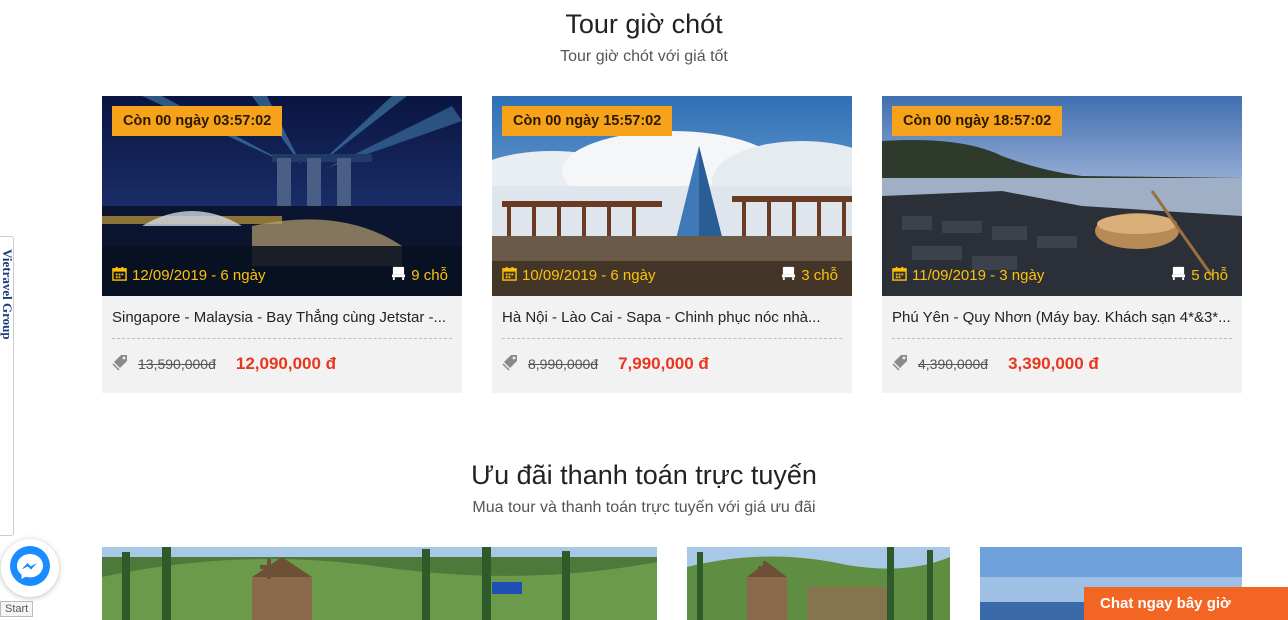 Image resolution: width=1288 pixels, height=620 pixels. I want to click on promo-banner-medium, so click(818, 583).